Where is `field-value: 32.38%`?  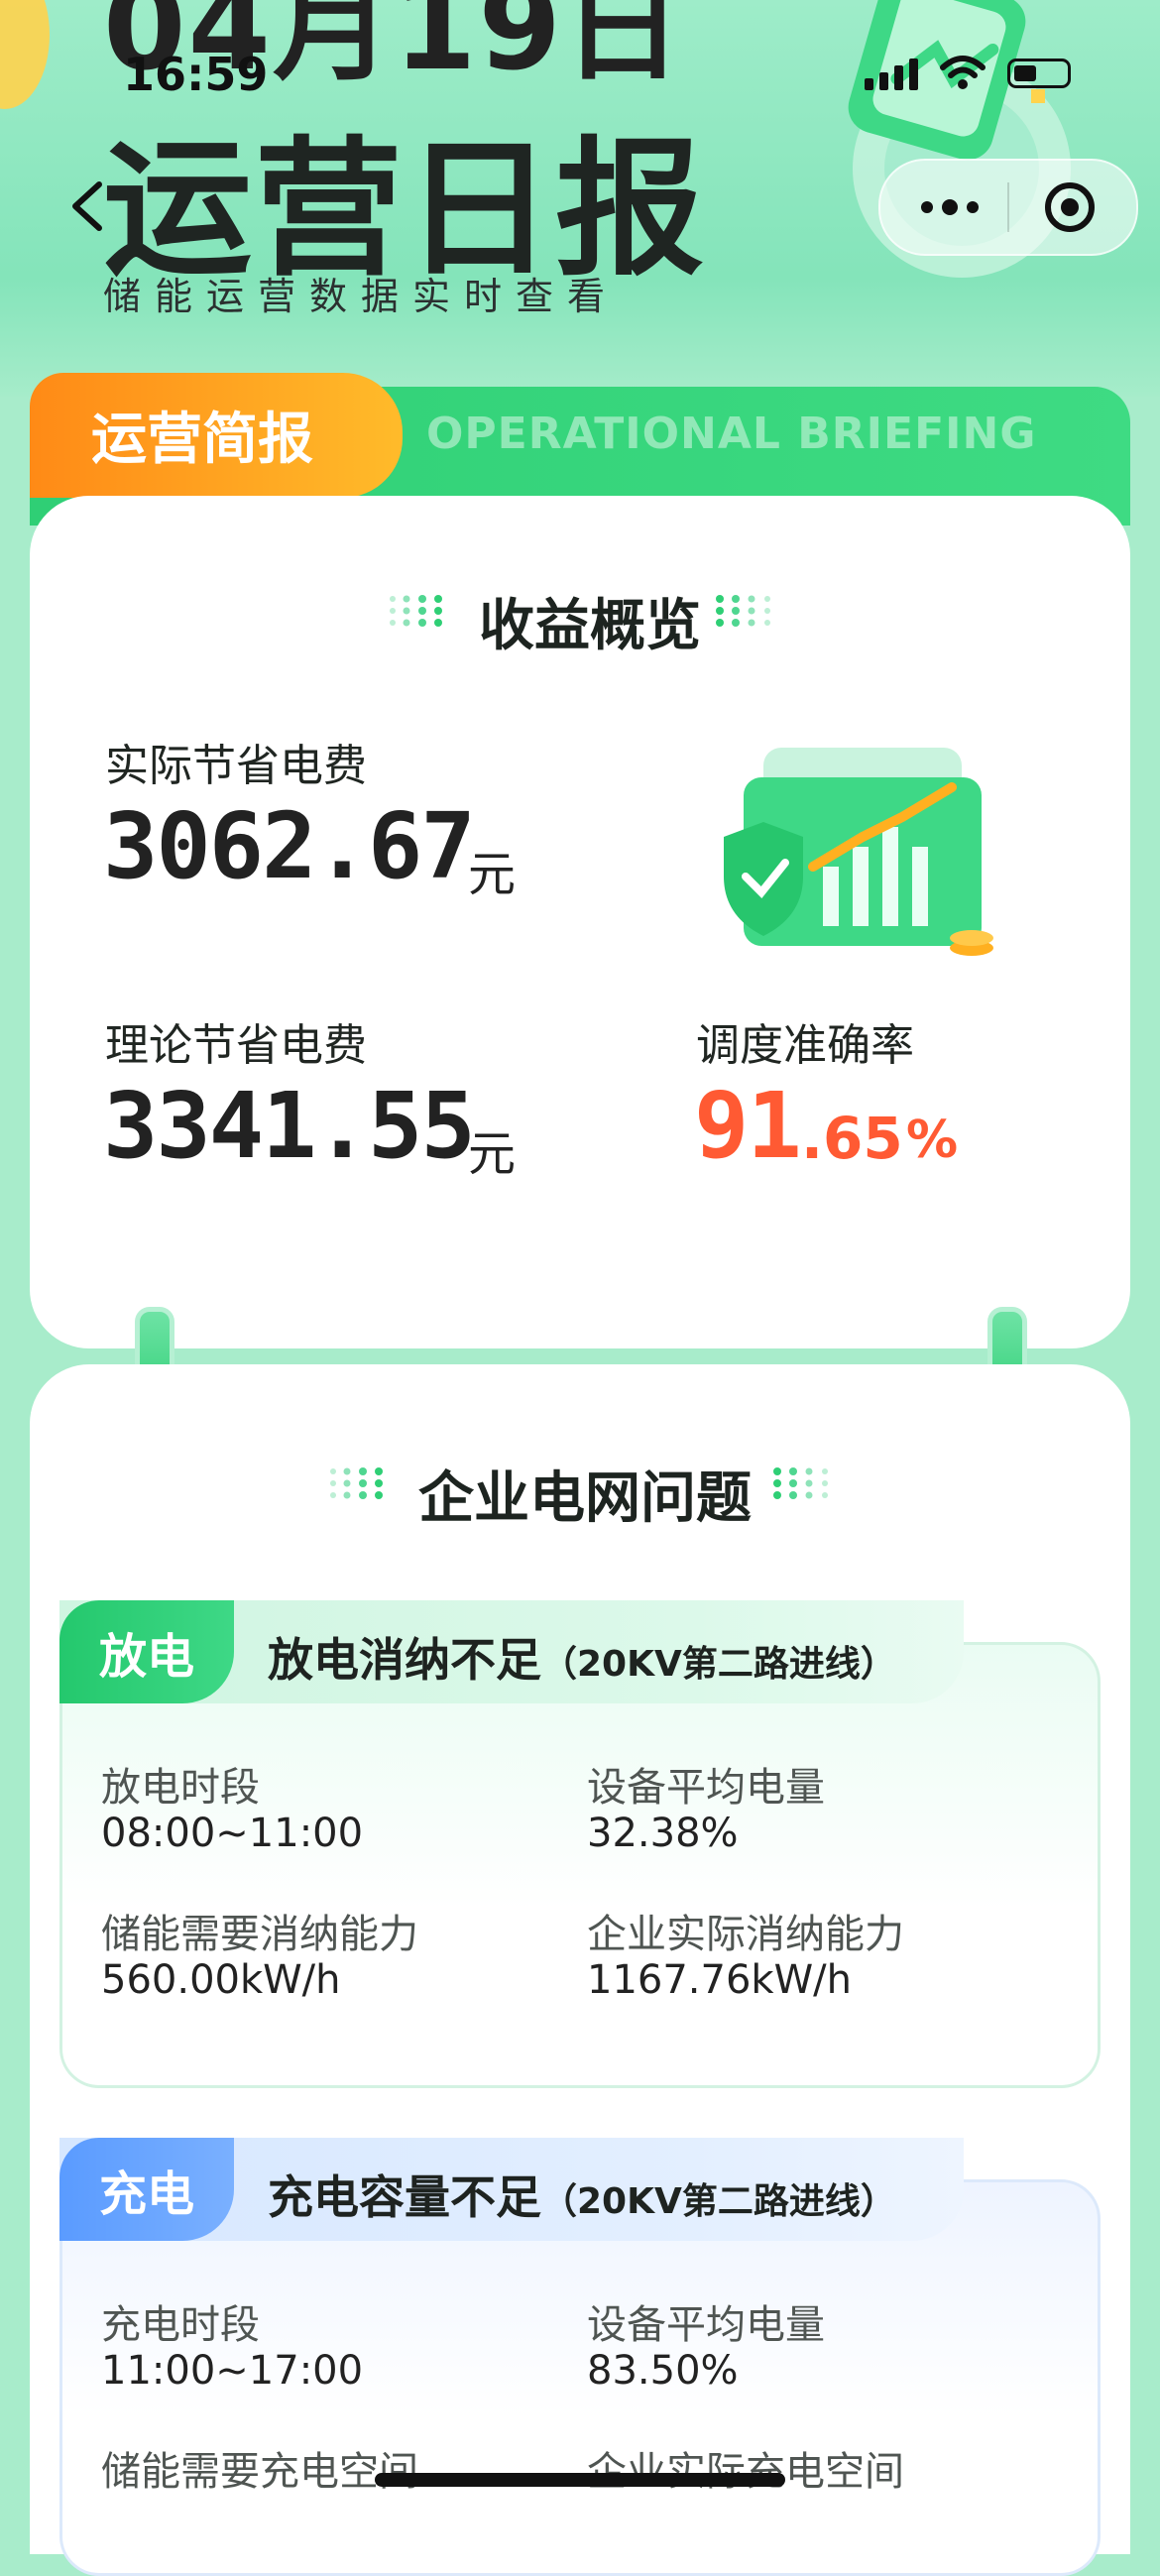 field-value: 32.38% is located at coordinates (663, 1833).